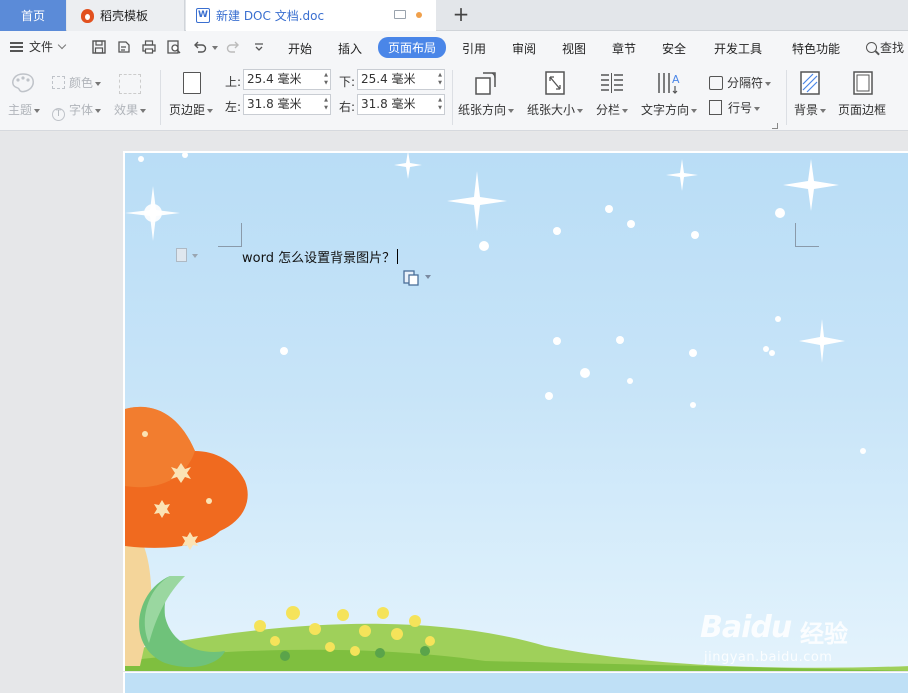  What do you see at coordinates (287, 79) in the screenshot?
I see `top-margin-input: 25.4 毫米` at bounding box center [287, 79].